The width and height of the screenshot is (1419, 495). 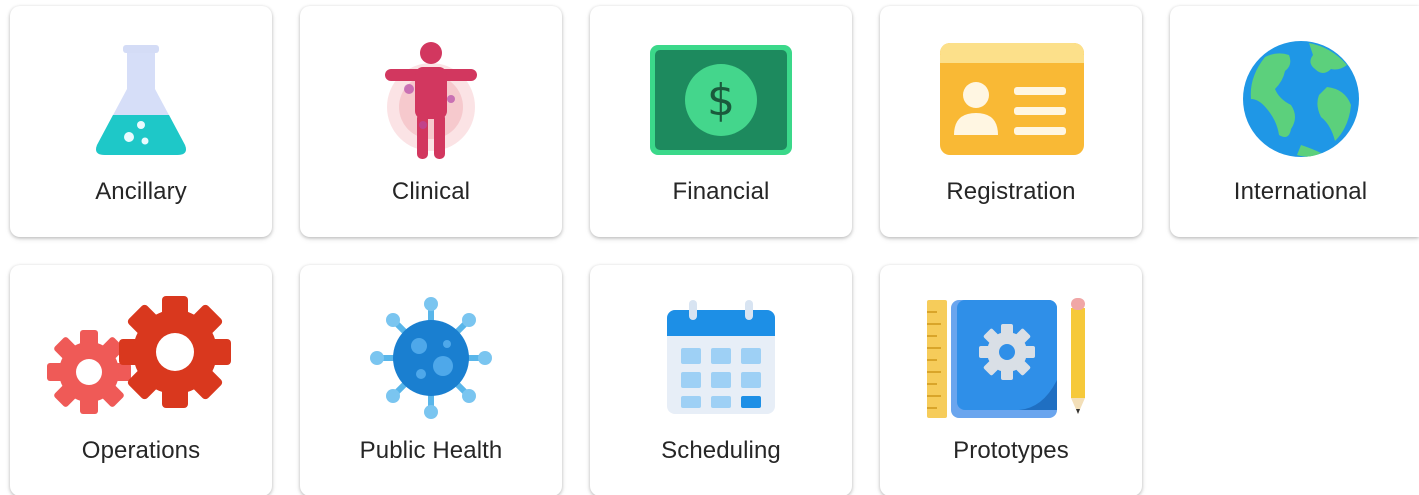 I want to click on tile-registration: Registration, so click(x=1011, y=121).